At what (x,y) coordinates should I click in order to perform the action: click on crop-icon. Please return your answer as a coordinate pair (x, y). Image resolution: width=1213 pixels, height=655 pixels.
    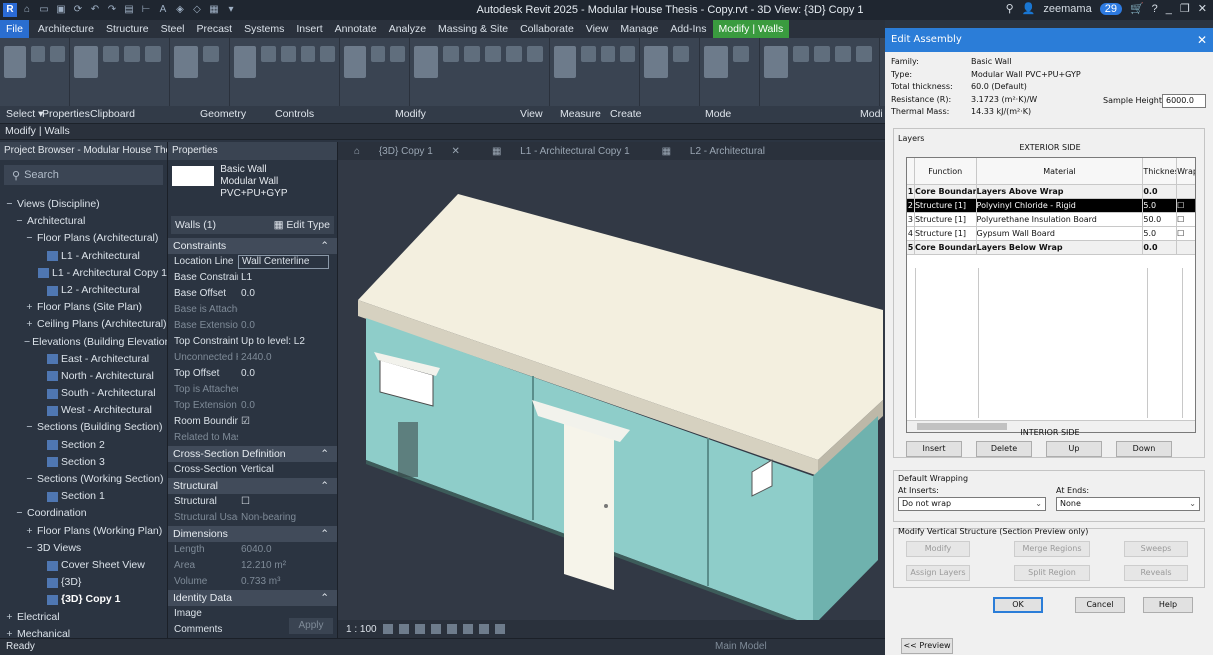
    Looking at the image, I should click on (467, 629).